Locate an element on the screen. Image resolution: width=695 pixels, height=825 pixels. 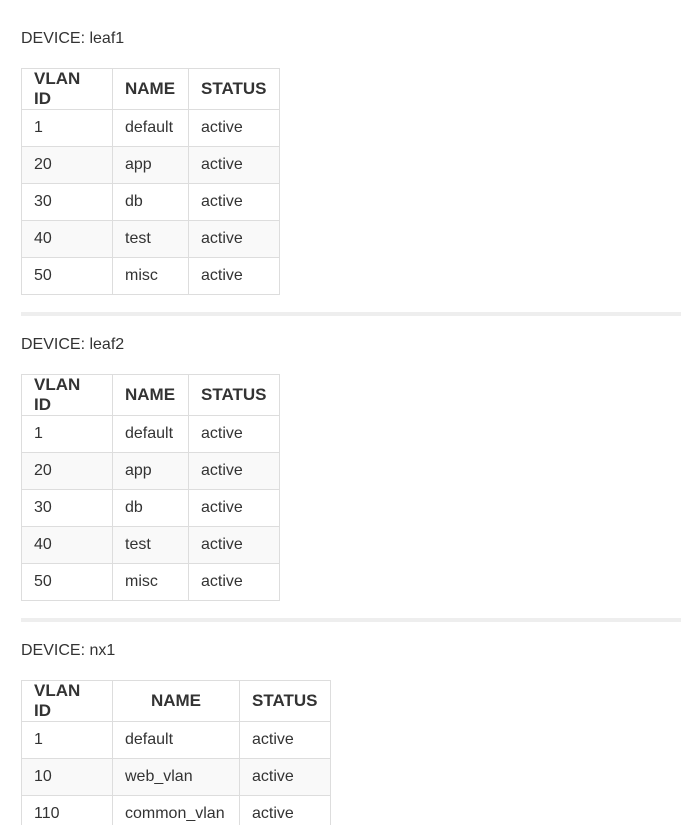
table-row: 110 common_vlan active is located at coordinates (176, 810).